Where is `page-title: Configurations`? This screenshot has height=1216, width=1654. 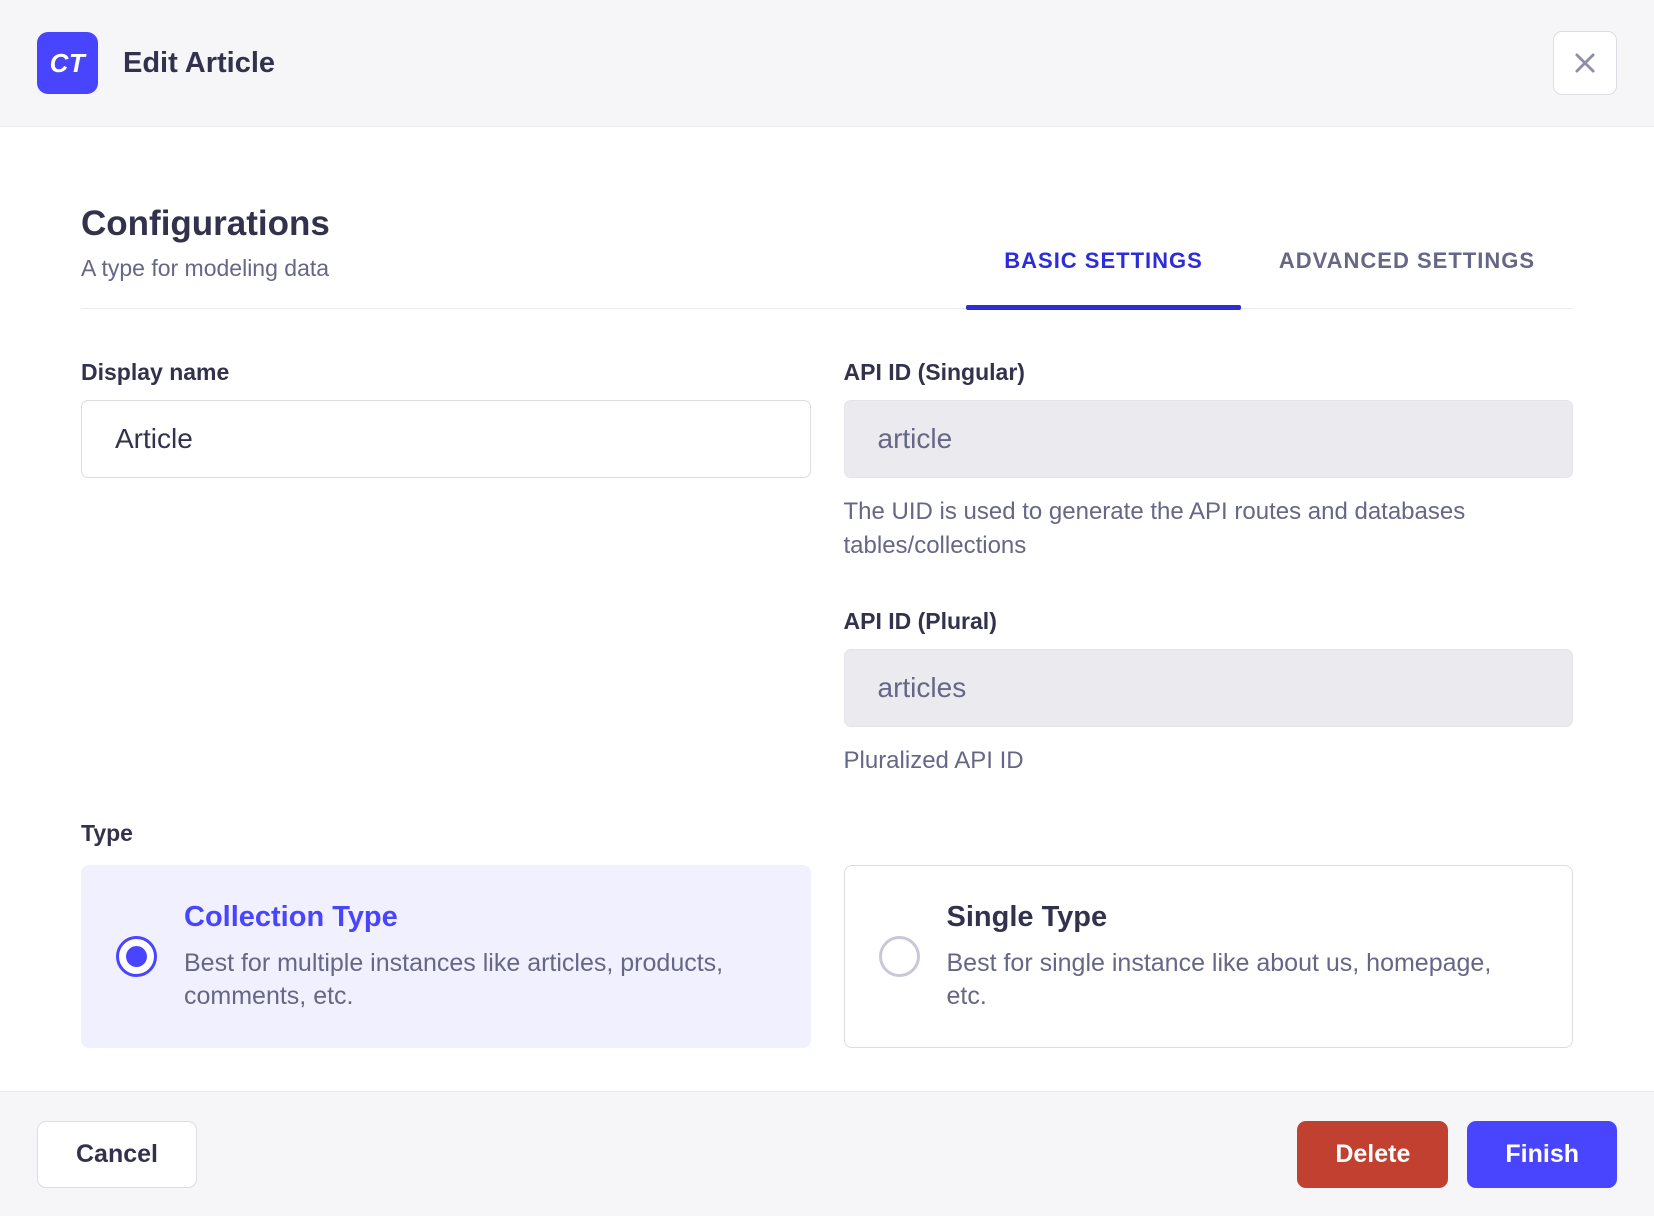 page-title: Configurations is located at coordinates (205, 223).